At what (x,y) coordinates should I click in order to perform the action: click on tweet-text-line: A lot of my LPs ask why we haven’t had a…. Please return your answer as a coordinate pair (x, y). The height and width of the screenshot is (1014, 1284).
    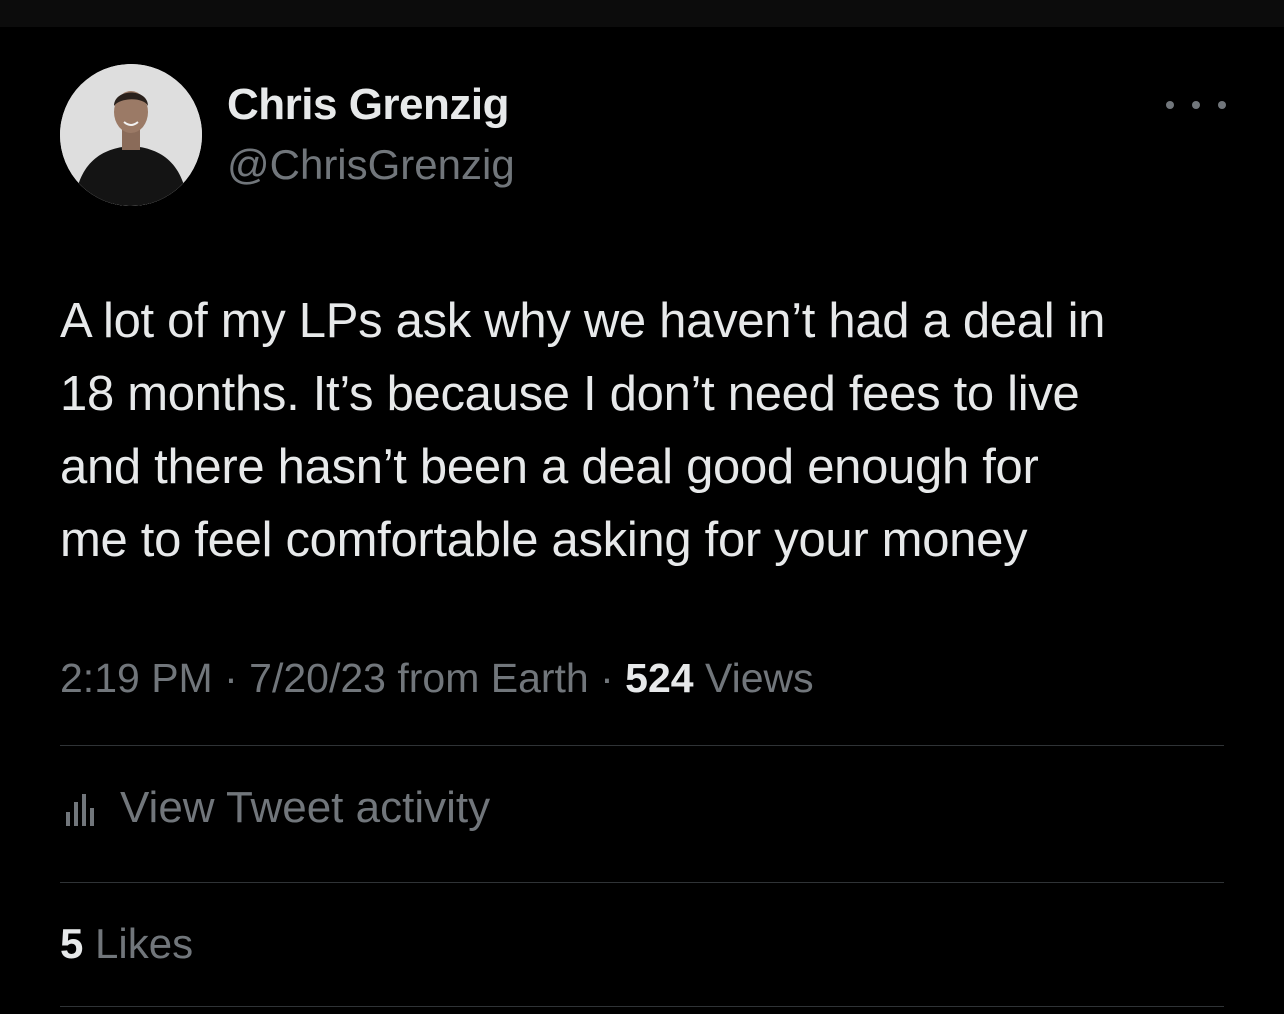
    Looking at the image, I should click on (583, 321).